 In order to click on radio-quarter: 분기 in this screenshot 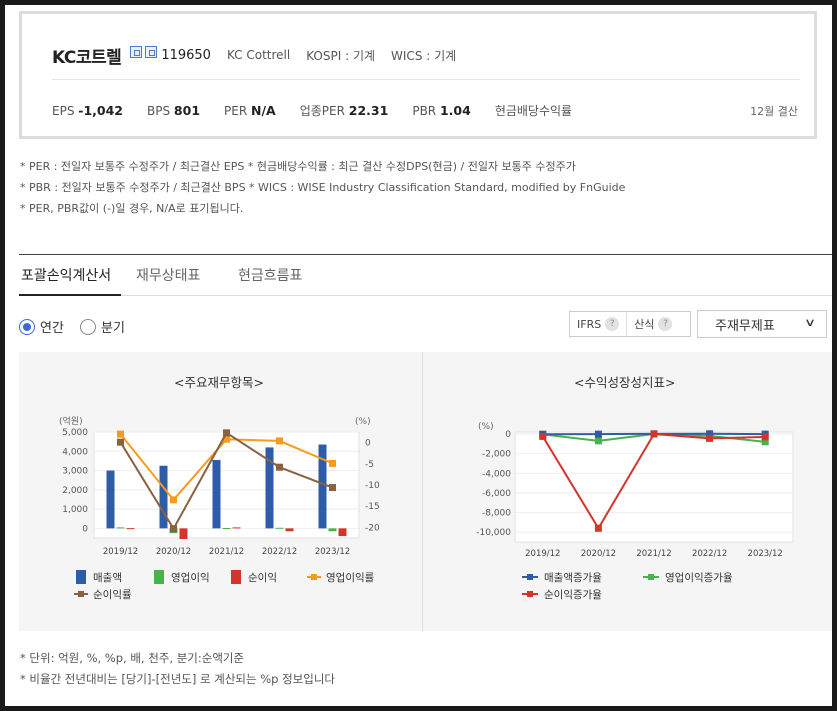, I will do `click(102, 326)`.